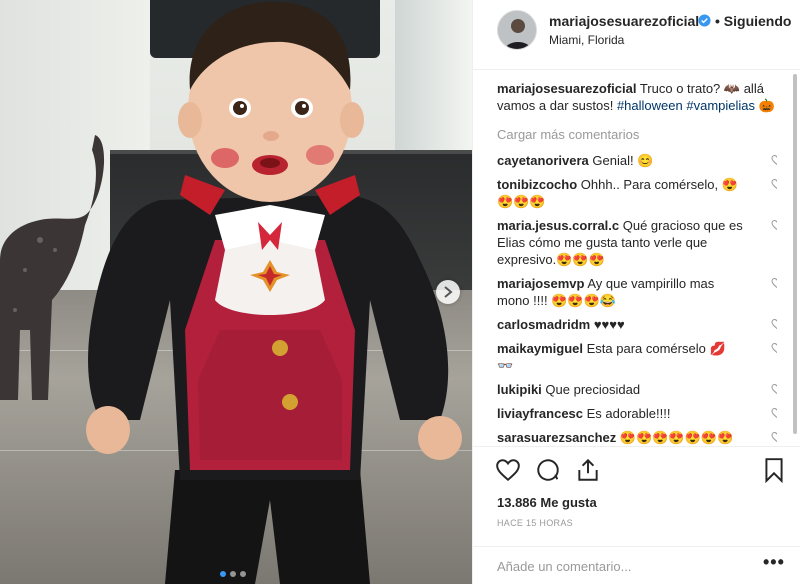  What do you see at coordinates (636, 496) in the screenshot?
I see `post-actions: 13.886 Me gusta HACE 15 HORAS` at bounding box center [636, 496].